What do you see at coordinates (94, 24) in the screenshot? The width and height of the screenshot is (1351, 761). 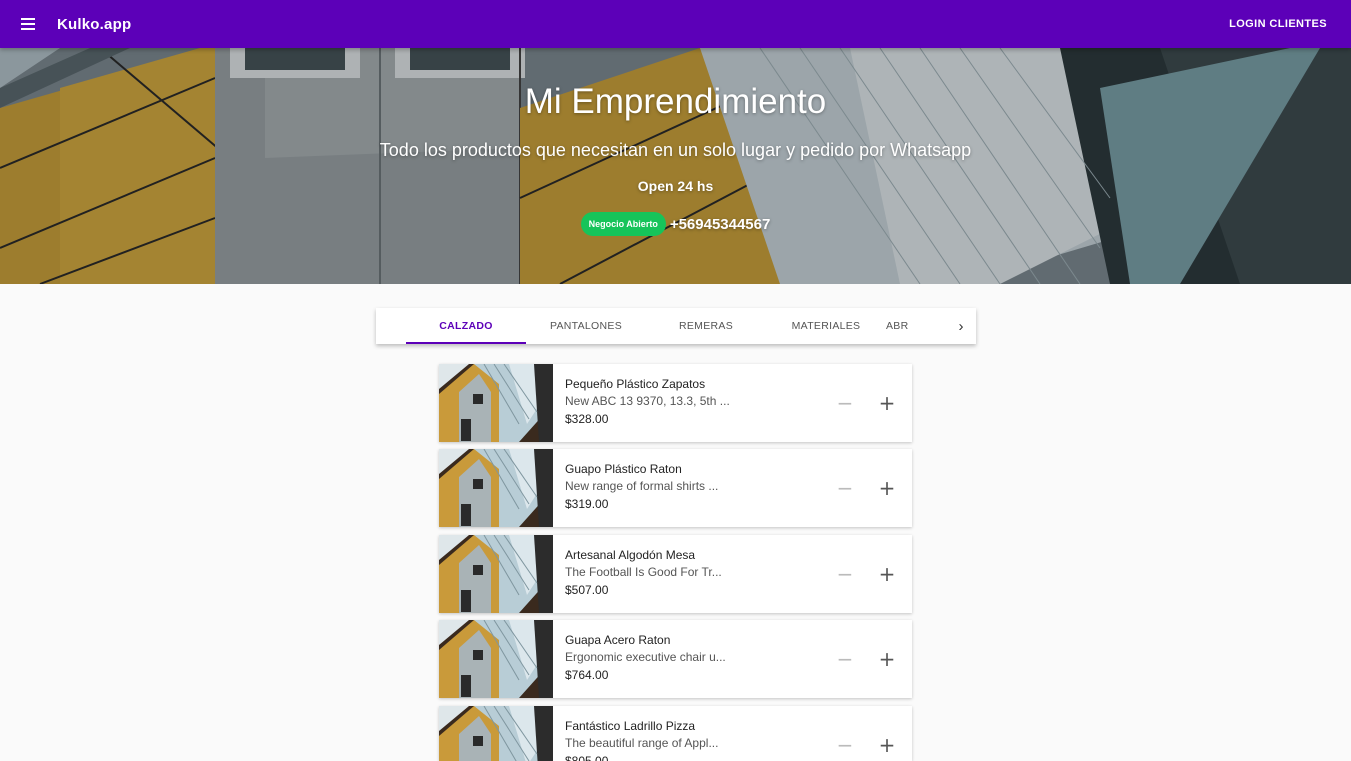 I see `app-title: Kulko.app` at bounding box center [94, 24].